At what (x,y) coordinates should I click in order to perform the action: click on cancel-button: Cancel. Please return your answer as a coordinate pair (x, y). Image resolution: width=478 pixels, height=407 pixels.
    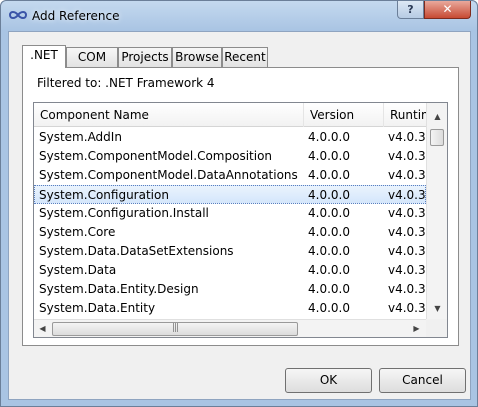
    Looking at the image, I should click on (422, 380).